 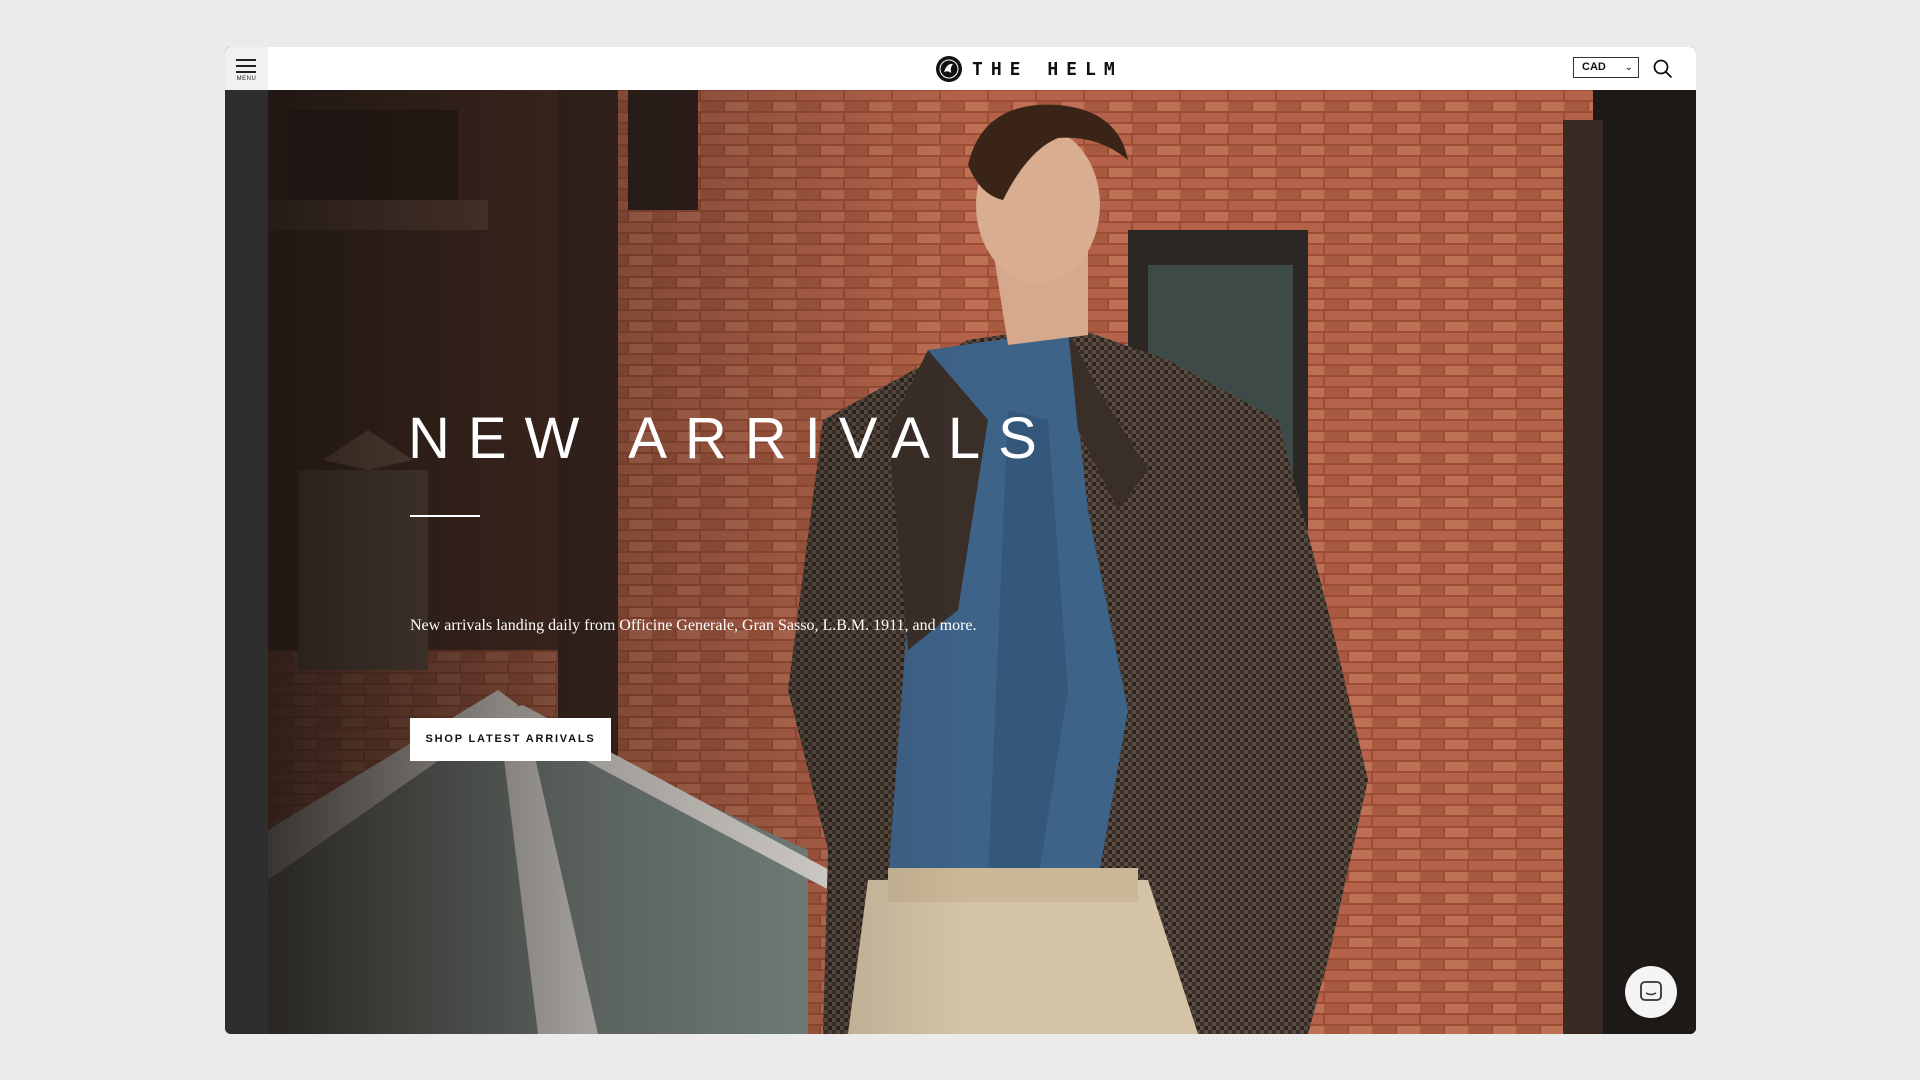 What do you see at coordinates (445, 516) in the screenshot?
I see `hero-divider` at bounding box center [445, 516].